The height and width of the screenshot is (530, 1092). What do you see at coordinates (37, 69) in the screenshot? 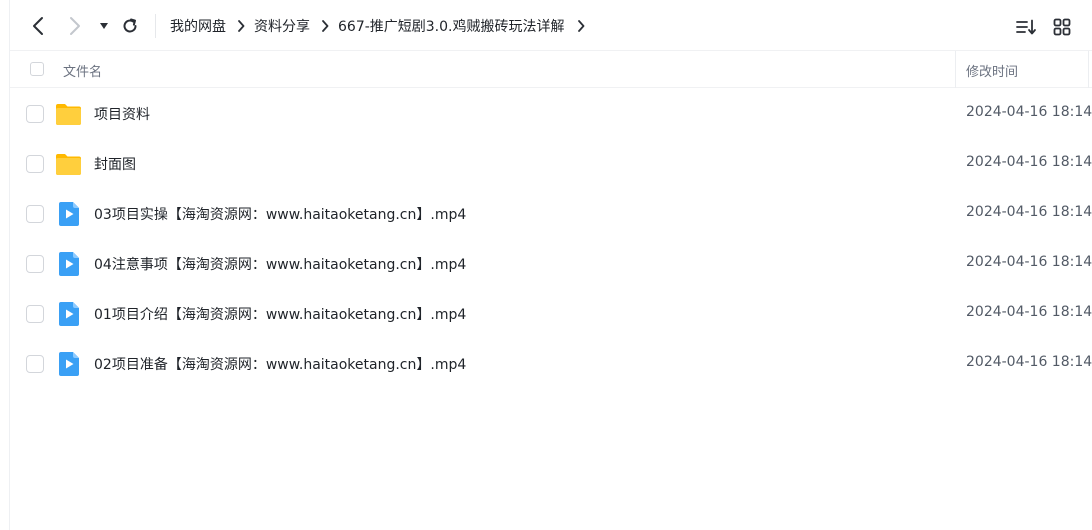
I see `select-all-checkbox` at bounding box center [37, 69].